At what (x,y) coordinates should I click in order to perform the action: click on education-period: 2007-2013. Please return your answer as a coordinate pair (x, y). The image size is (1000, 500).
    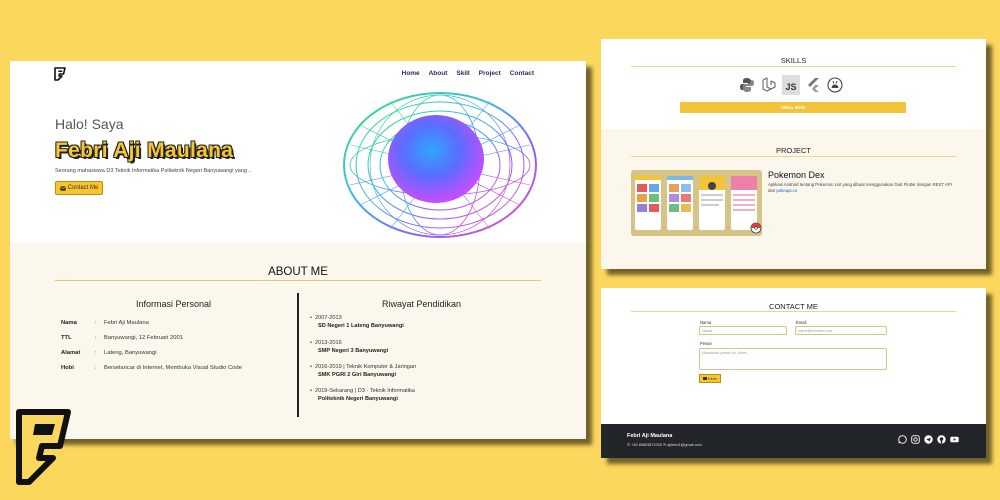
    Looking at the image, I should click on (357, 318).